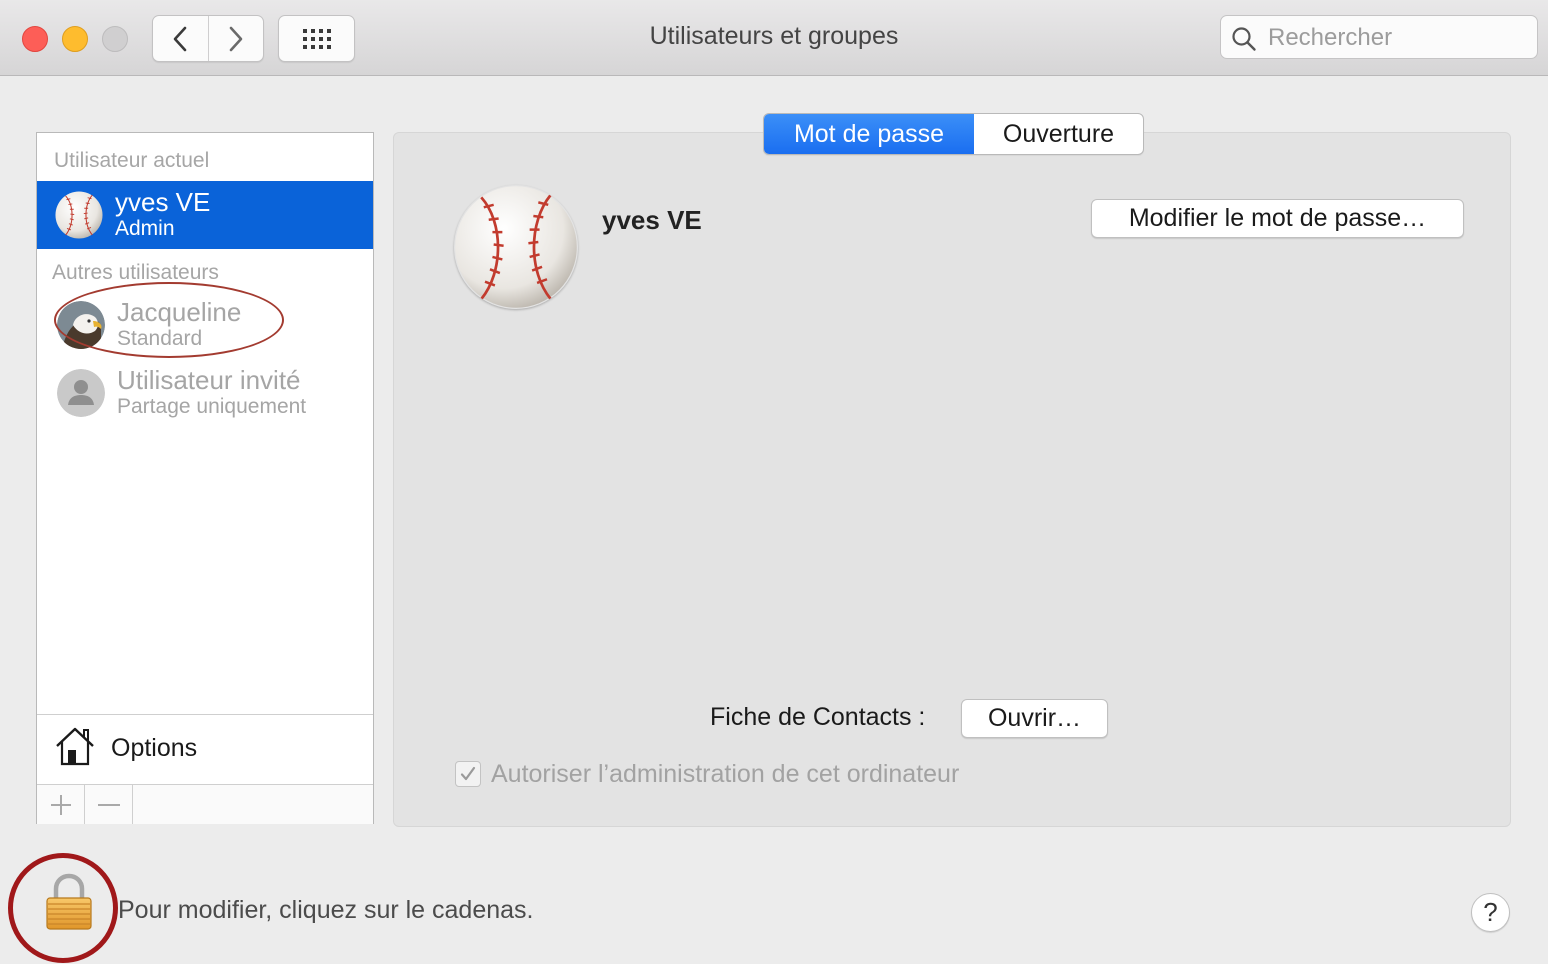 The width and height of the screenshot is (1548, 964). I want to click on user-role: Standard, so click(160, 338).